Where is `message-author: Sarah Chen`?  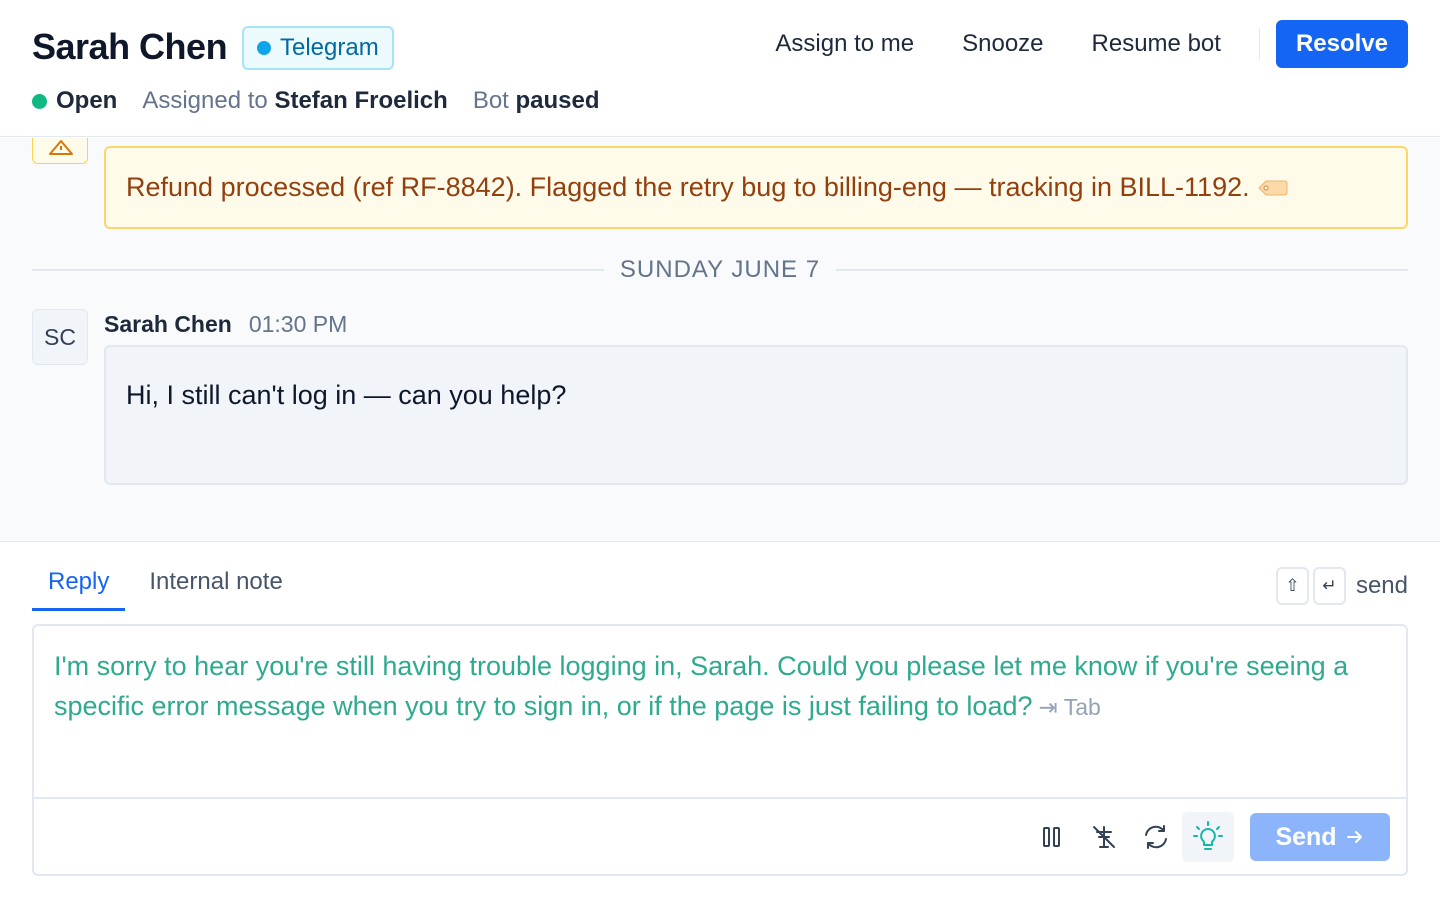 message-author: Sarah Chen is located at coordinates (168, 324).